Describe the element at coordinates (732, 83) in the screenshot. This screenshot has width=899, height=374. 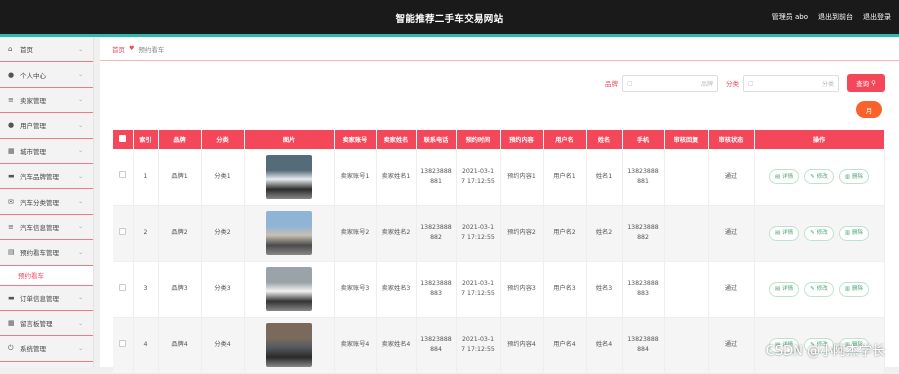
I see `category-label: 分类` at that location.